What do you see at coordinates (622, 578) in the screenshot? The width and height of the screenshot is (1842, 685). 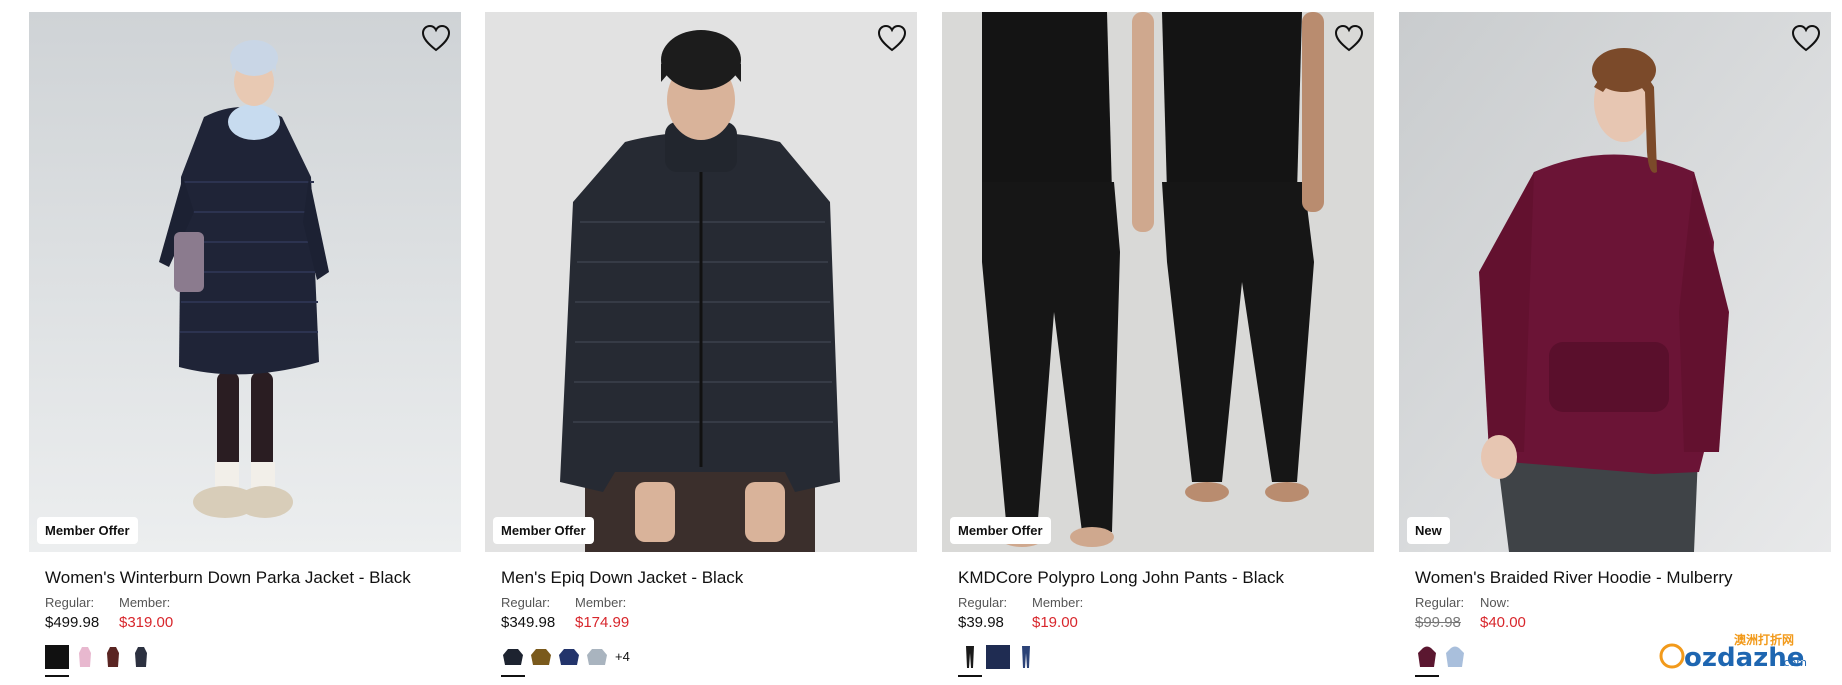 I see `product-title: Men's Epiq Down Jacket - Black` at bounding box center [622, 578].